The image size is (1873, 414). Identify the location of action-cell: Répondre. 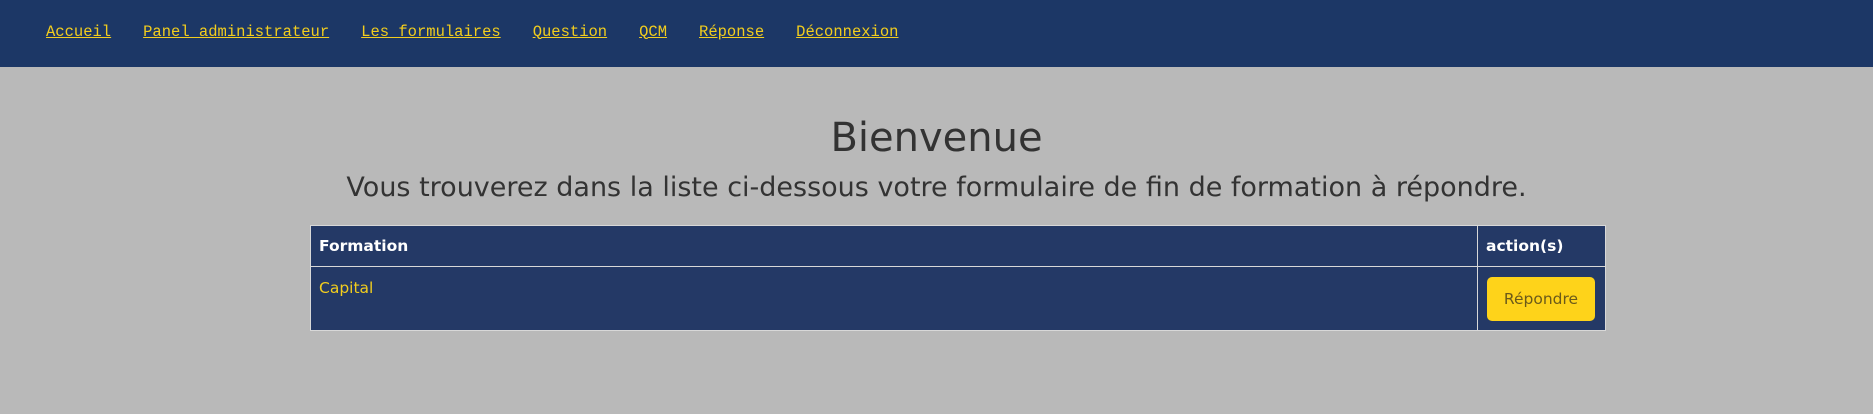
(1541, 298).